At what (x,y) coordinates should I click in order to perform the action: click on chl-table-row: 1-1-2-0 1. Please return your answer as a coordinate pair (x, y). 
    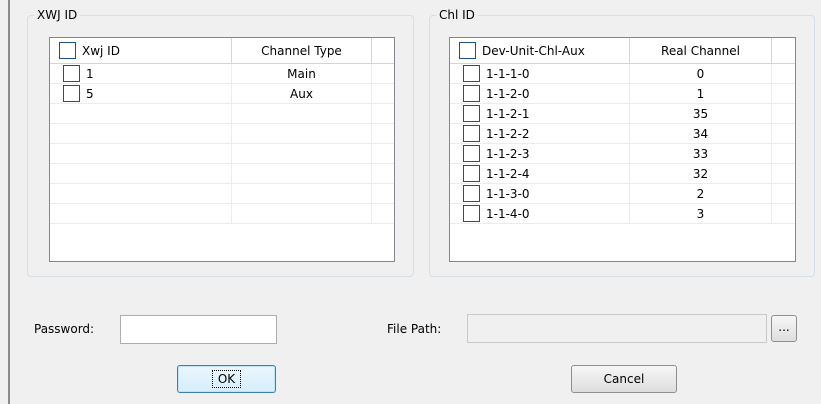
    Looking at the image, I should click on (622, 94).